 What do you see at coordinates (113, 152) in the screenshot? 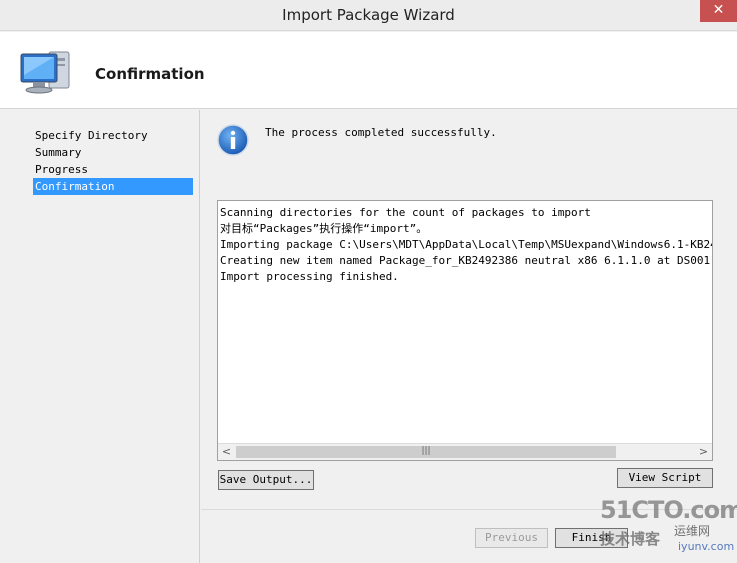
I see `sidebar-item-summary: Summary` at bounding box center [113, 152].